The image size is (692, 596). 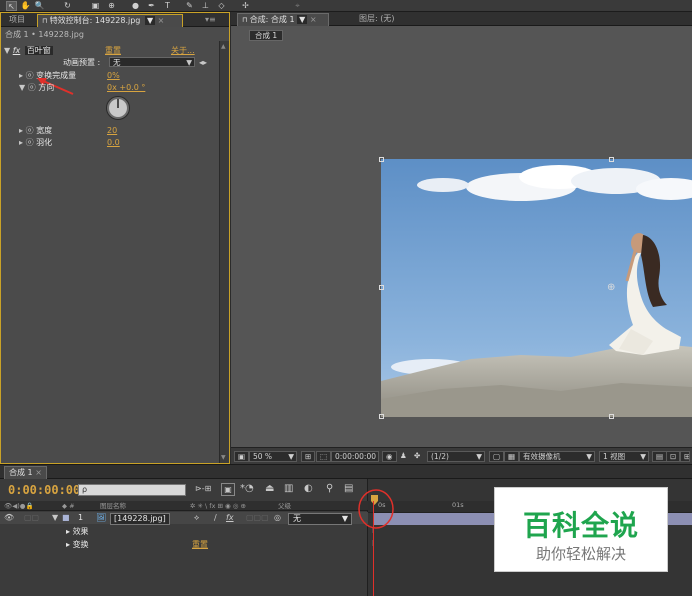 What do you see at coordinates (660, 456) in the screenshot?
I see `toggle-pixel-aspect-icon: ▤` at bounding box center [660, 456].